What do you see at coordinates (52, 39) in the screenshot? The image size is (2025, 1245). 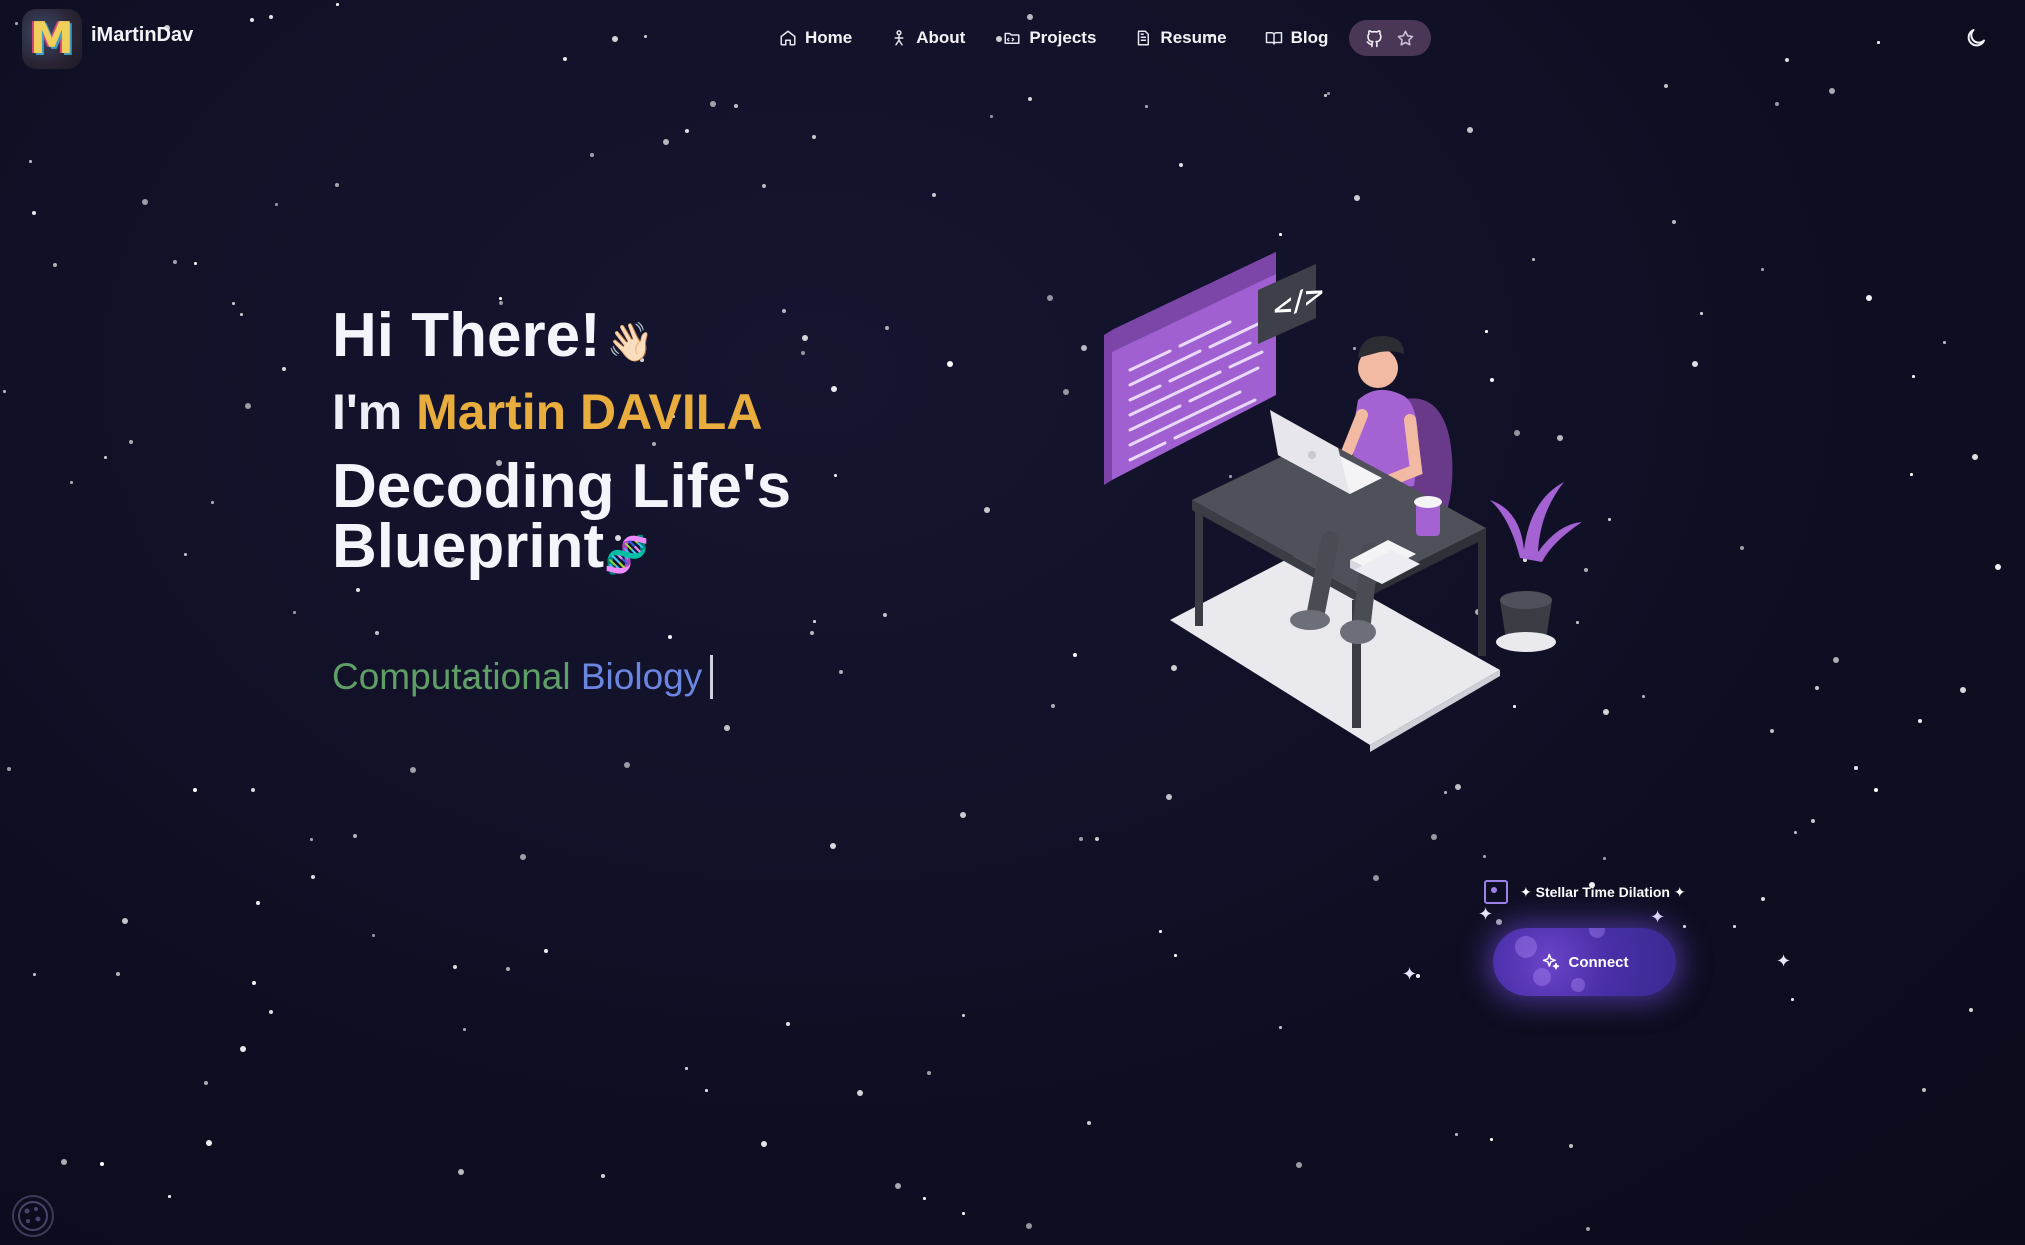 I see `logo: M` at bounding box center [52, 39].